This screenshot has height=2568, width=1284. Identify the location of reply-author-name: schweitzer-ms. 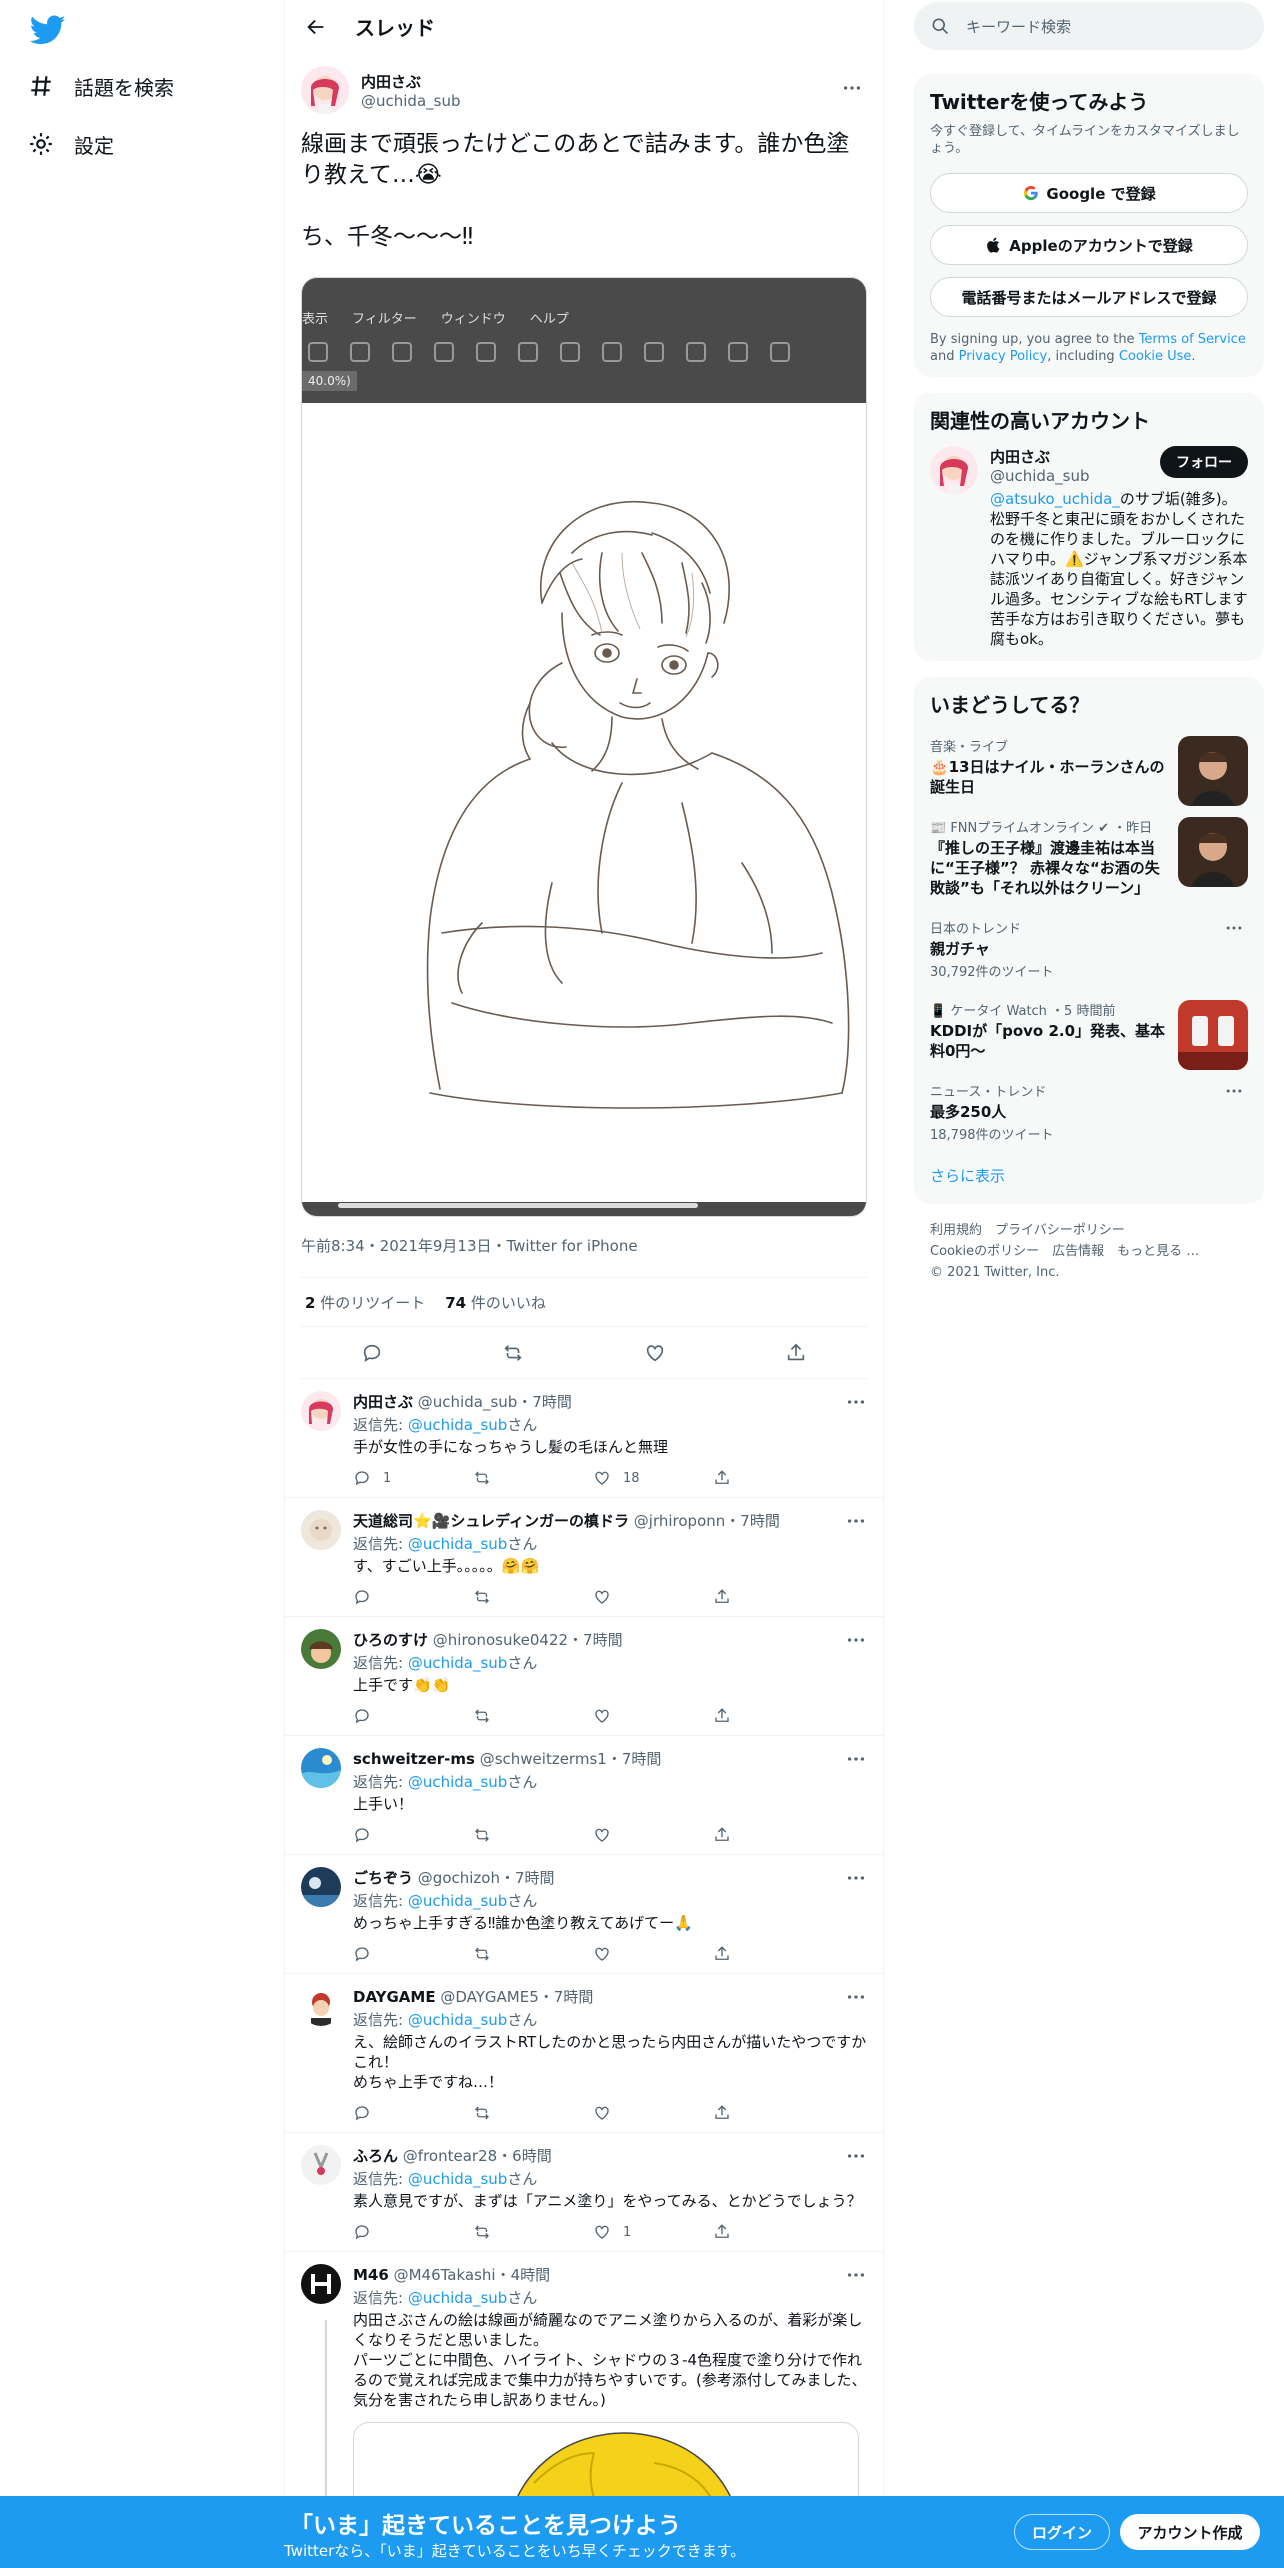
(414, 1759).